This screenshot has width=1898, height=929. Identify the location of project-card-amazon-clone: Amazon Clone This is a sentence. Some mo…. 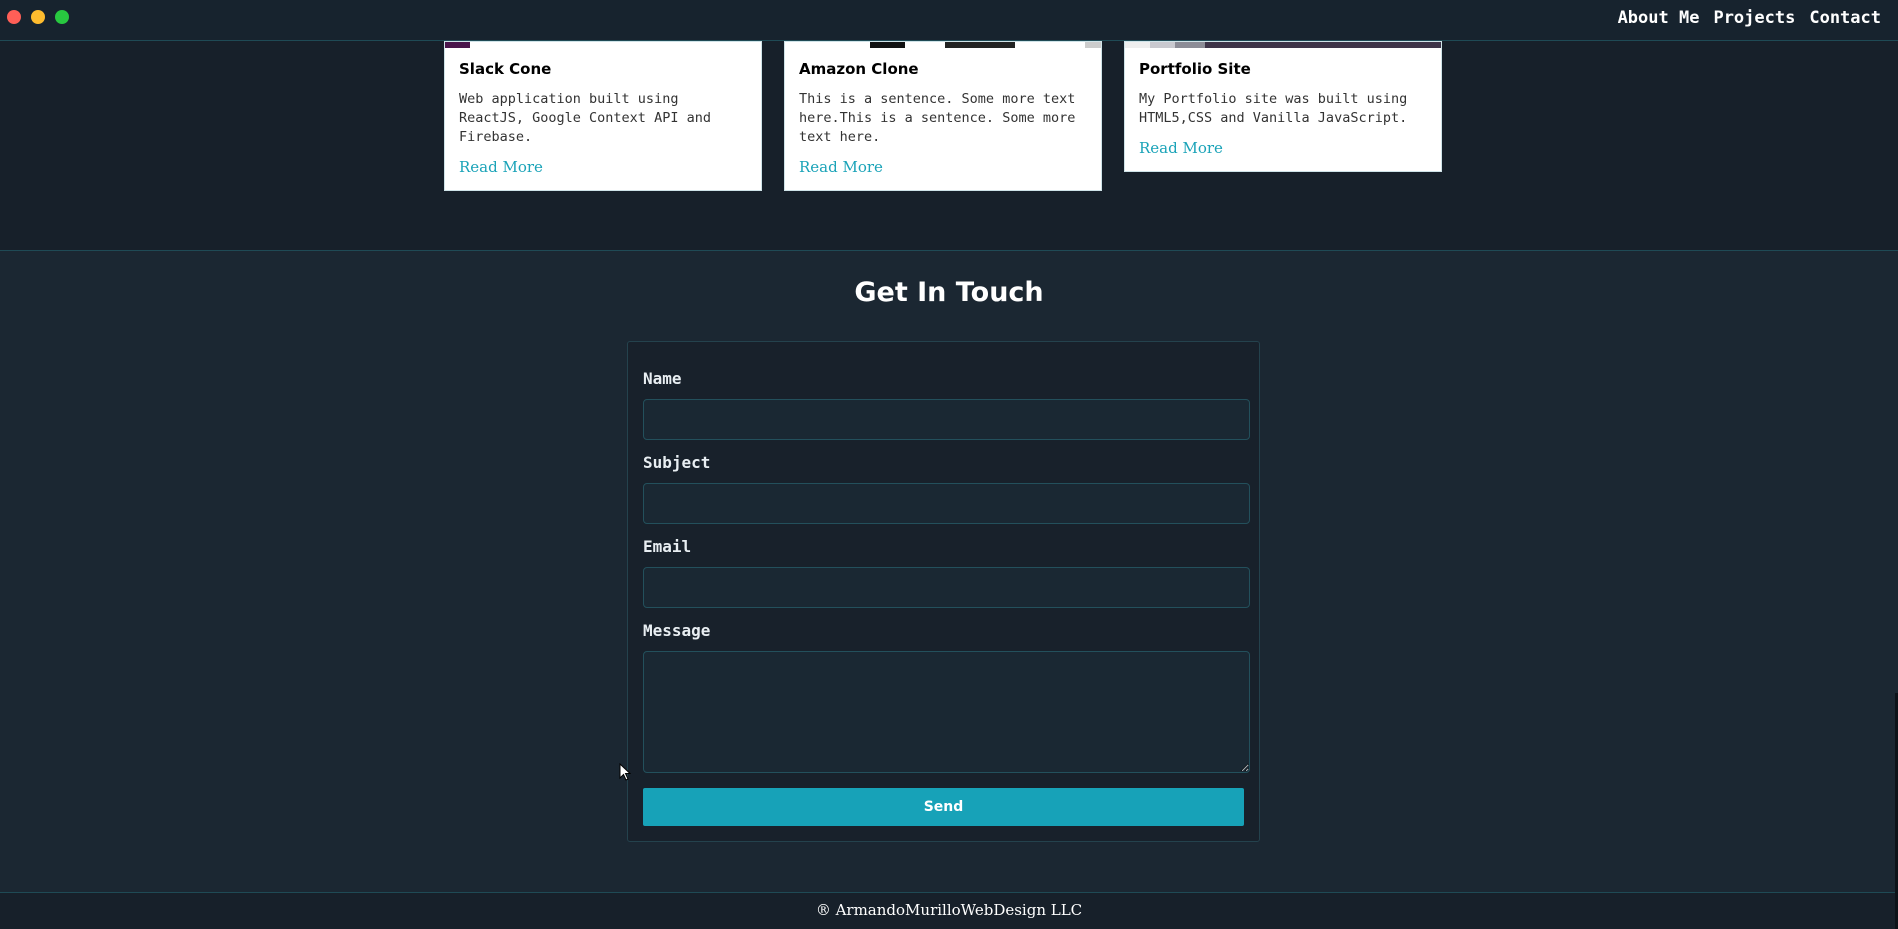
(943, 116).